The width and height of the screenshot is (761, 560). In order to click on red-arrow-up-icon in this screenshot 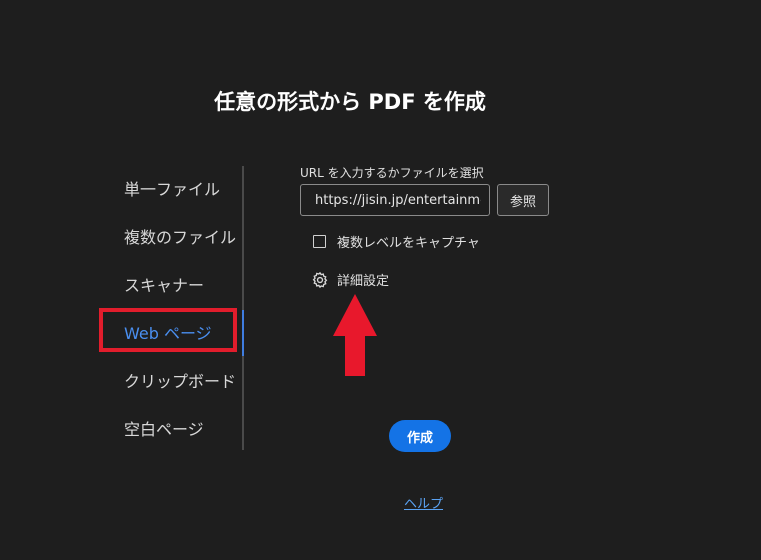, I will do `click(355, 335)`.